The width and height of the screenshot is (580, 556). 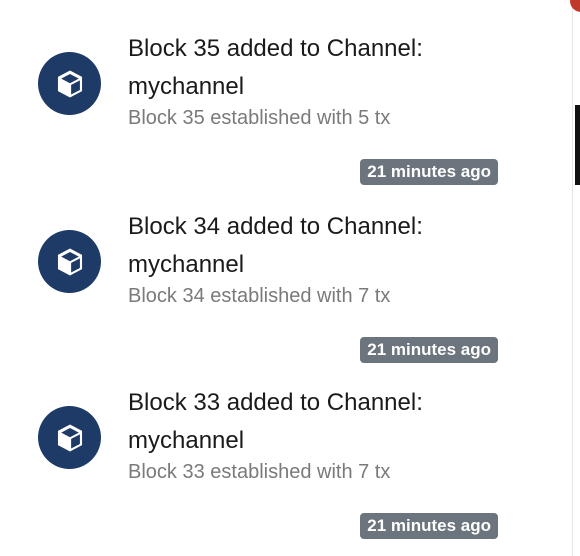 What do you see at coordinates (576, 278) in the screenshot?
I see `background-edge` at bounding box center [576, 278].